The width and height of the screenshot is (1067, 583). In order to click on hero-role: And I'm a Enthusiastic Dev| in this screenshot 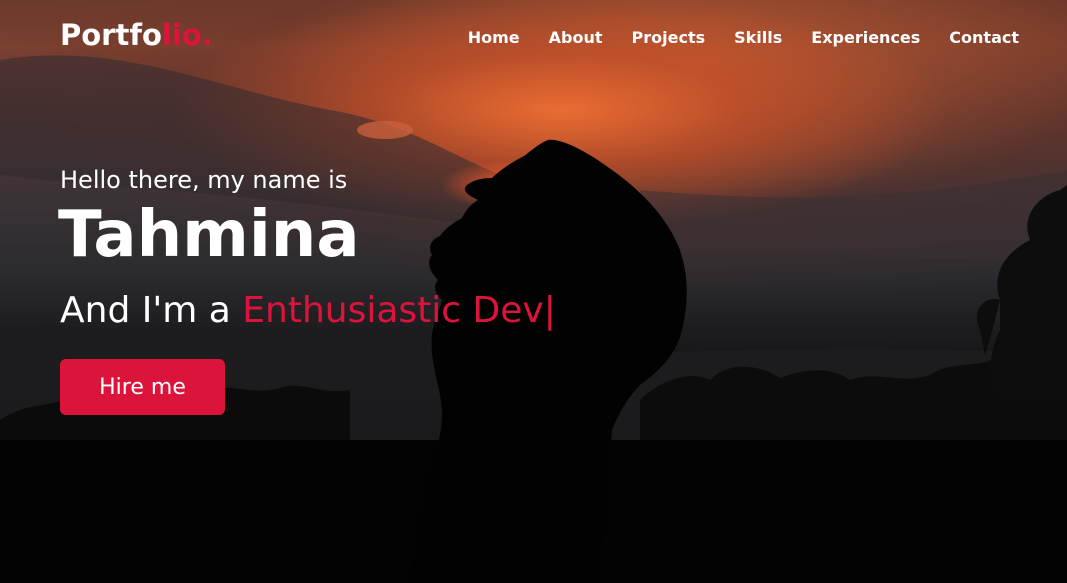, I will do `click(308, 310)`.